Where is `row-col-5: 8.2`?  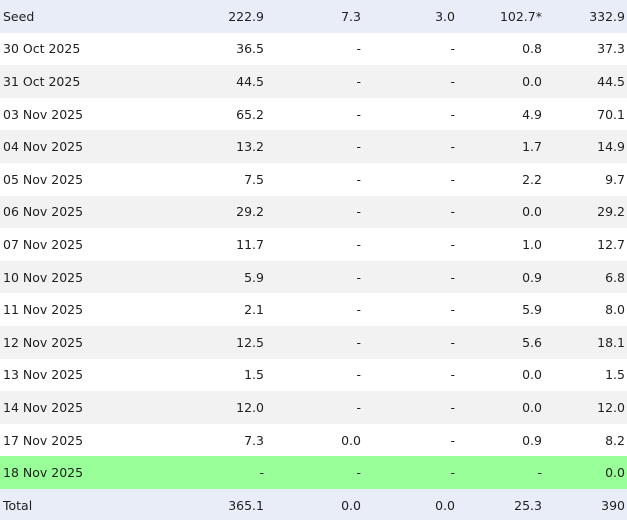 row-col-5: 8.2 is located at coordinates (615, 440).